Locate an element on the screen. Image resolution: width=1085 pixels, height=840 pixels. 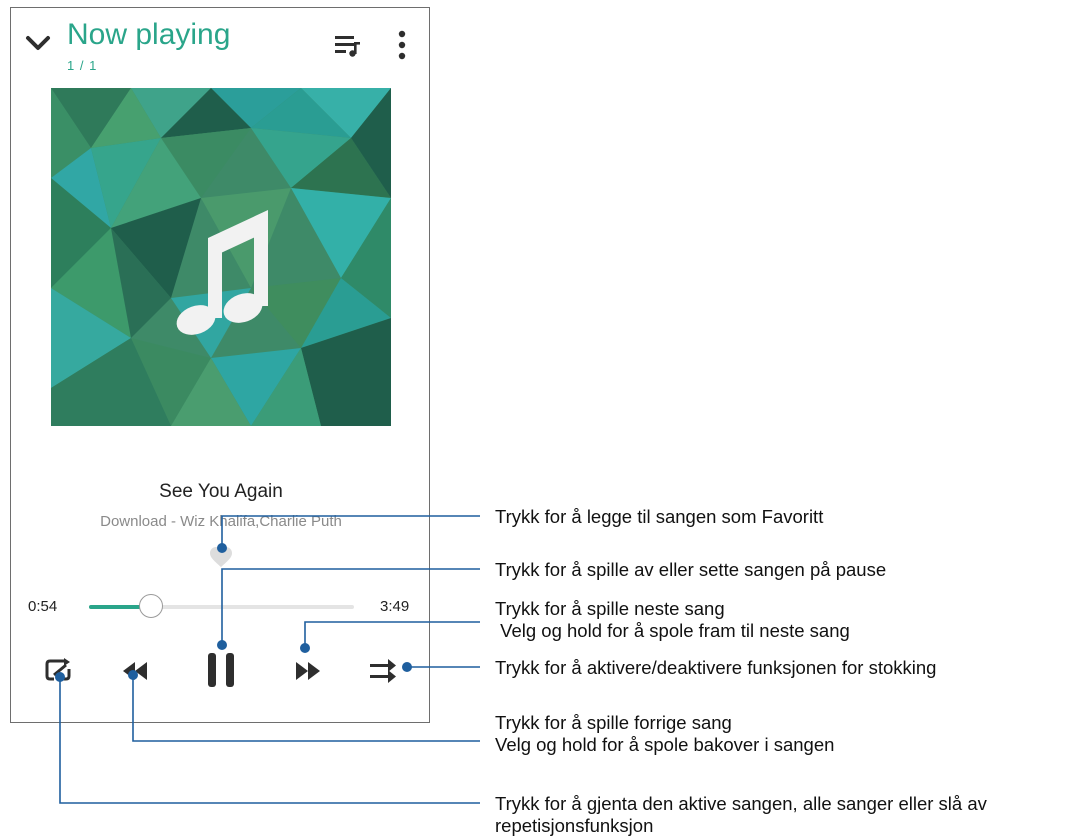
leader-dot-next is located at coordinates (305, 648).